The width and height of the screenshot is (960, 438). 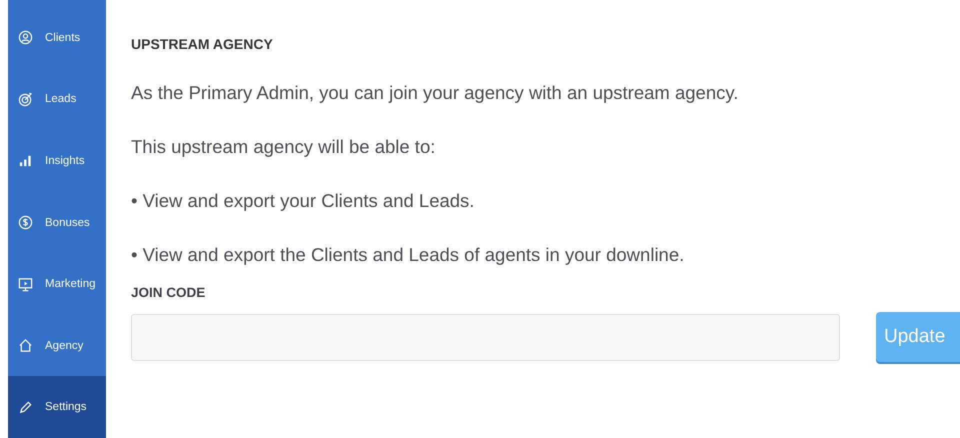 I want to click on join-code-field, so click(x=485, y=337).